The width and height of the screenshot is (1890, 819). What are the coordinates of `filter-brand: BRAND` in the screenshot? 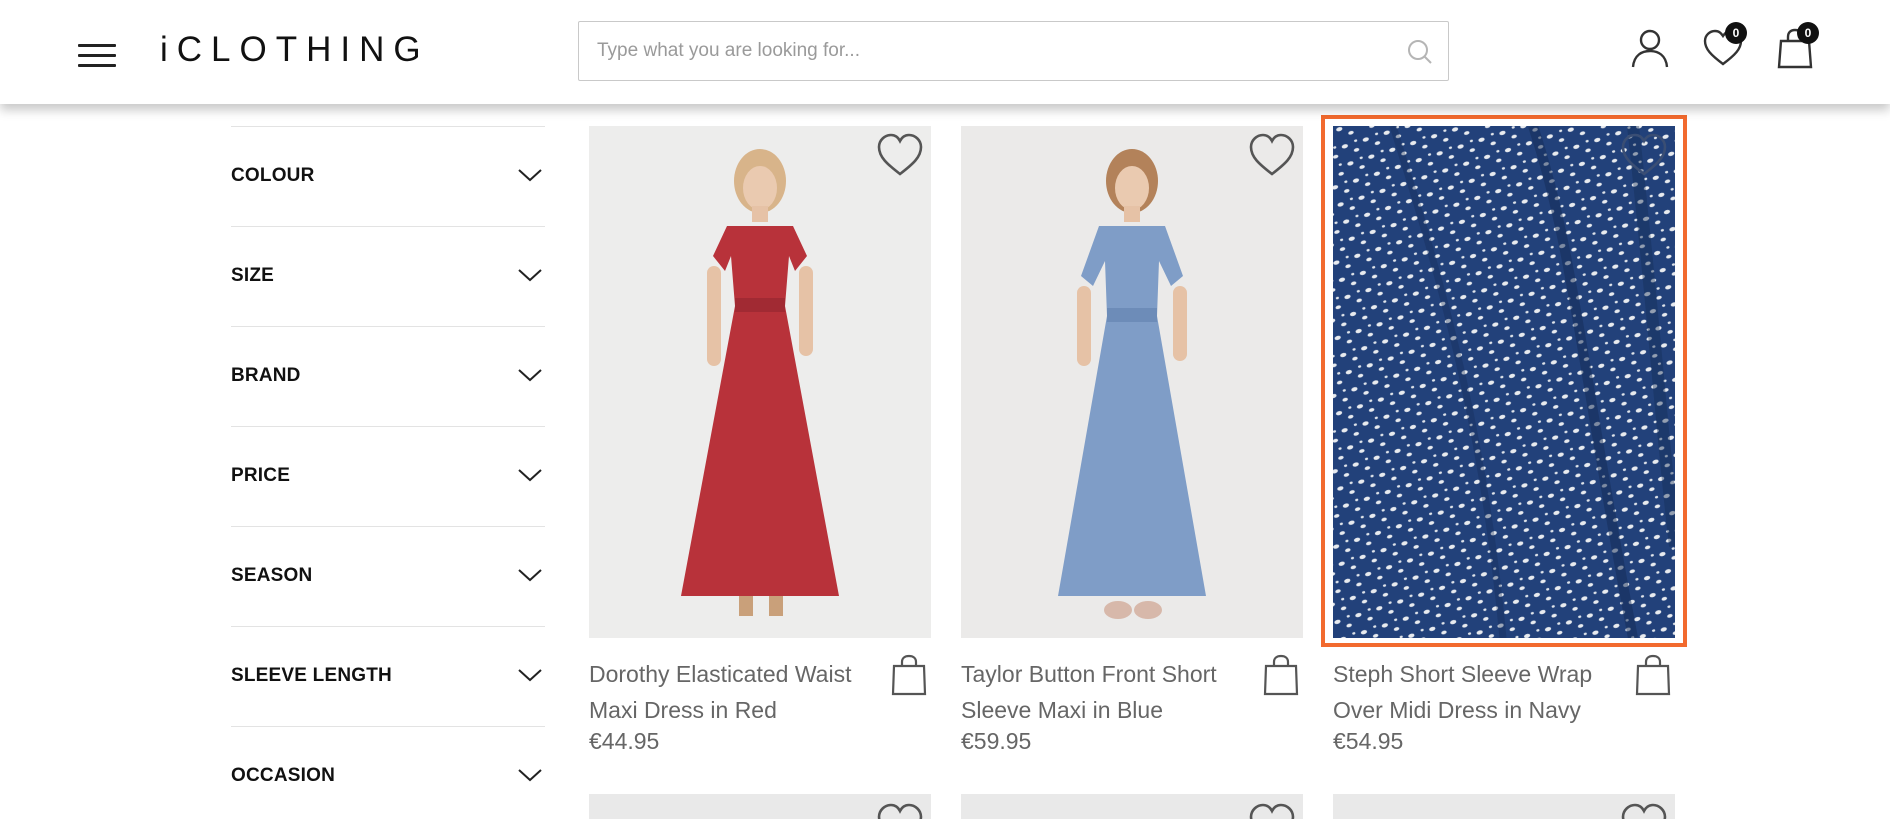 It's located at (388, 376).